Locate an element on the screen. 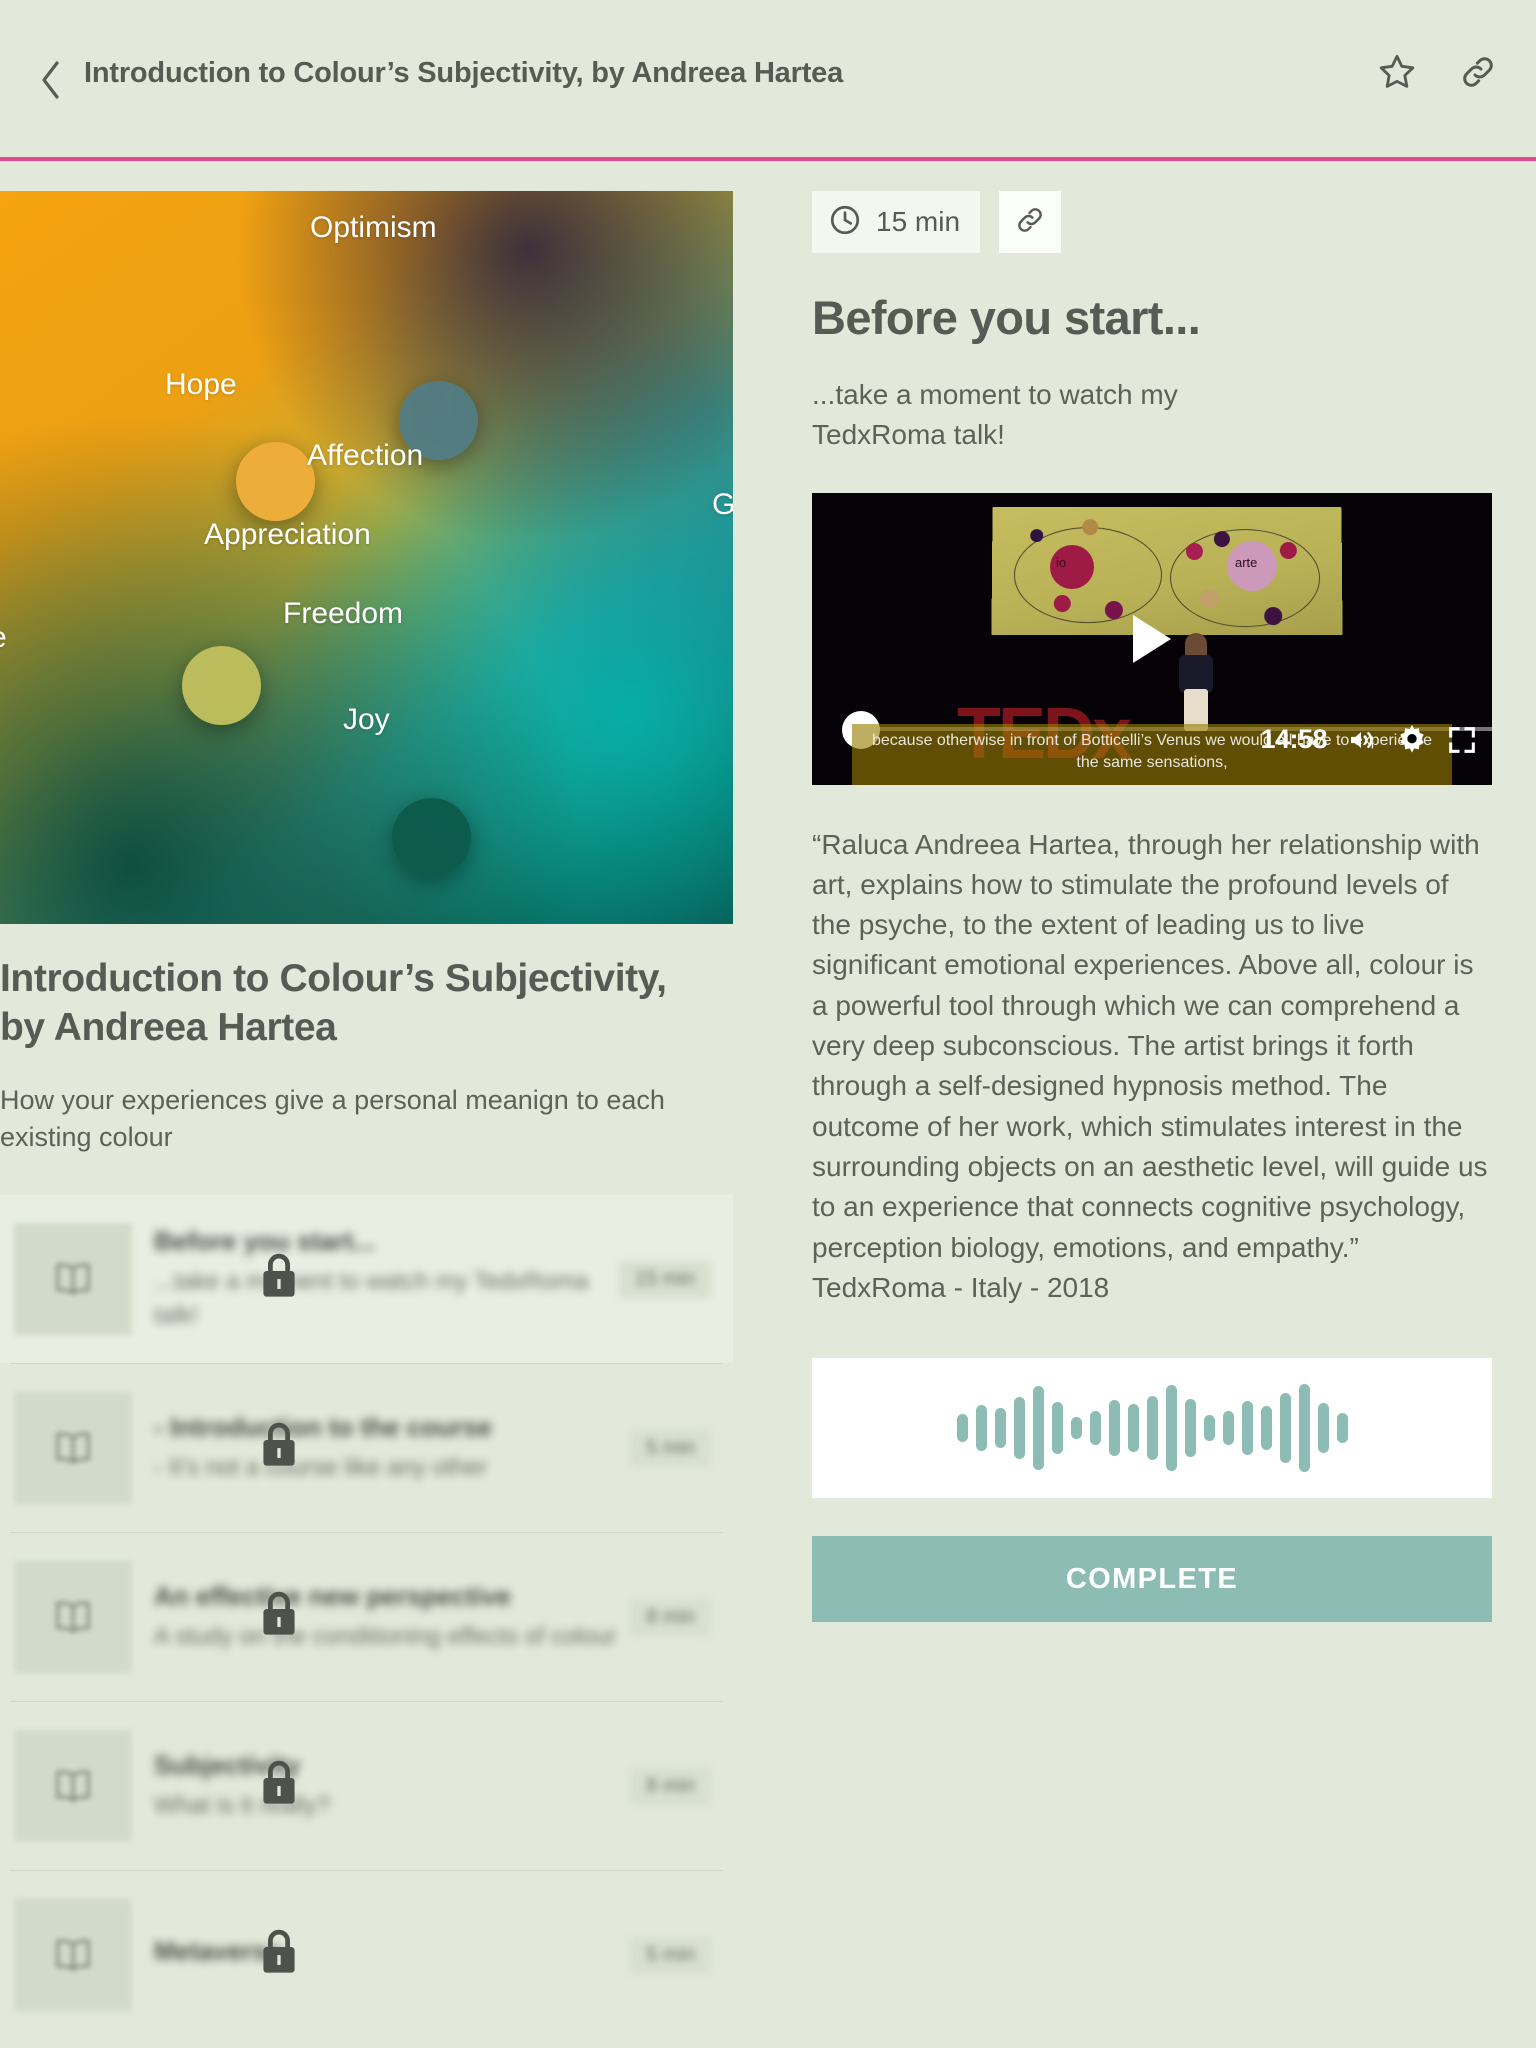 This screenshot has height=2048, width=1536. slide-label-arte: arte is located at coordinates (1246, 562).